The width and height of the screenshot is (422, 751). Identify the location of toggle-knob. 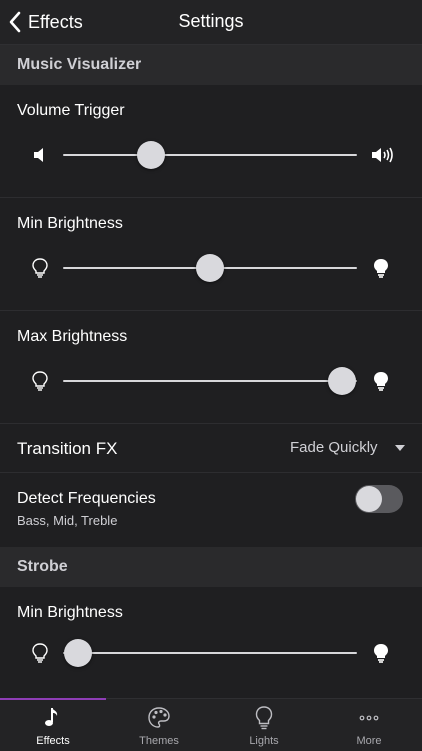
(369, 499).